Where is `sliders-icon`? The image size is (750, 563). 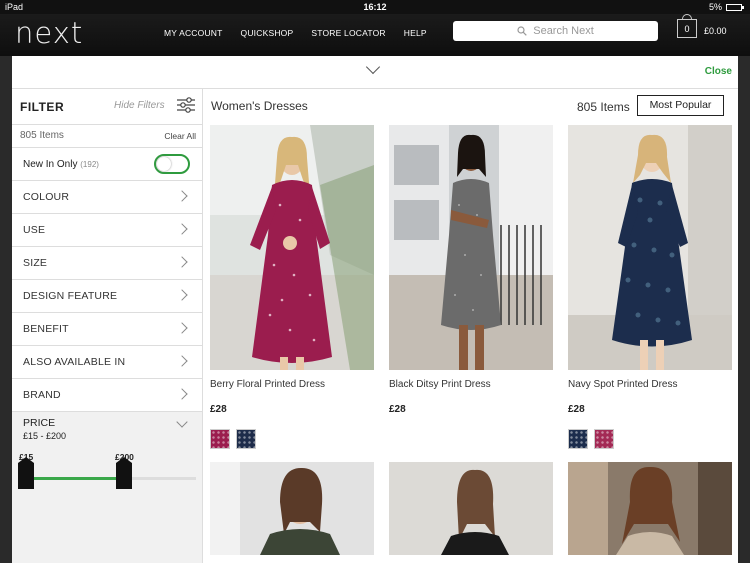
sliders-icon is located at coordinates (186, 105).